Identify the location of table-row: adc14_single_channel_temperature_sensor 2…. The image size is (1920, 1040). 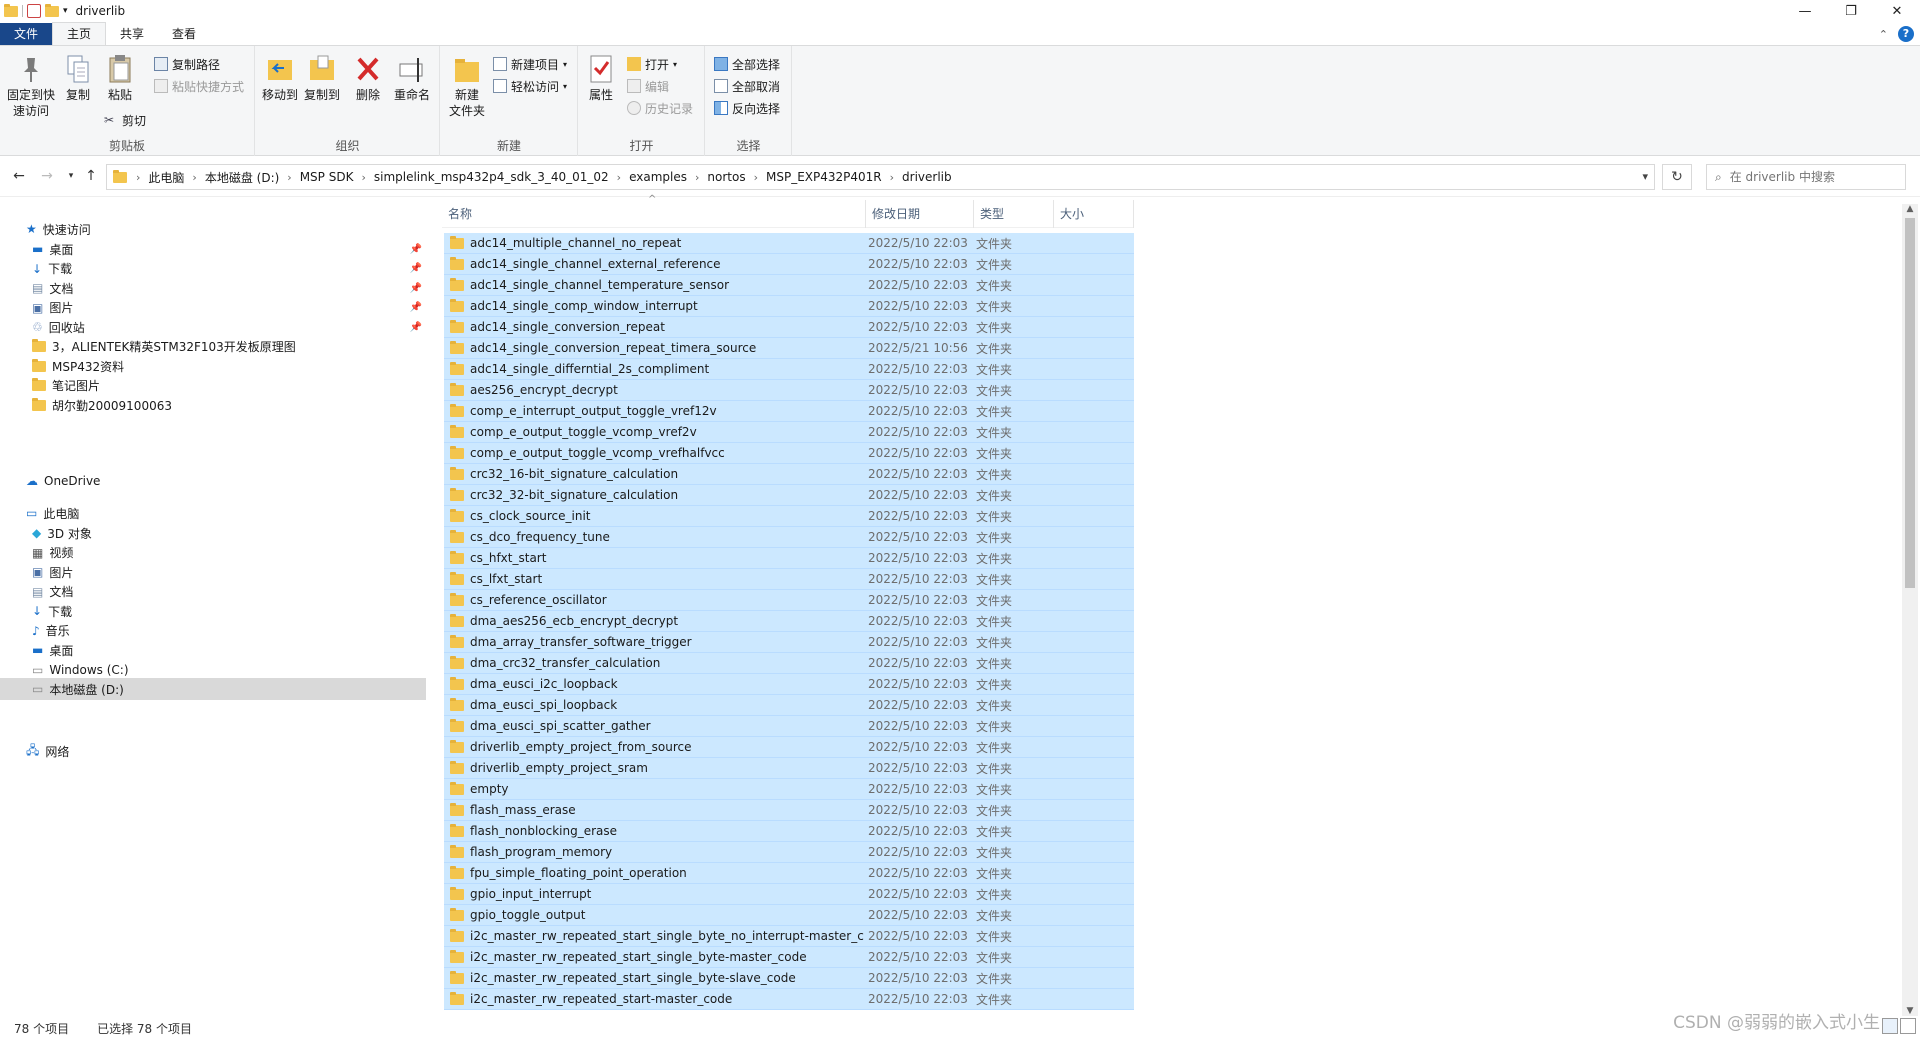
(789, 285).